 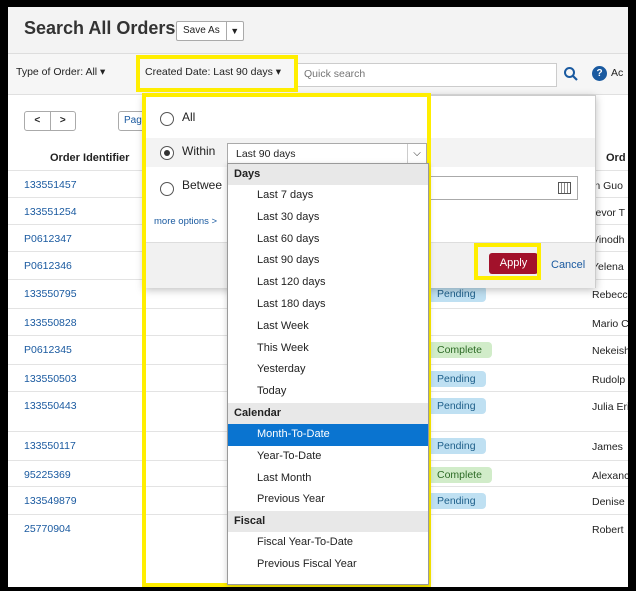 What do you see at coordinates (608, 502) in the screenshot?
I see `customer-name: Denise` at bounding box center [608, 502].